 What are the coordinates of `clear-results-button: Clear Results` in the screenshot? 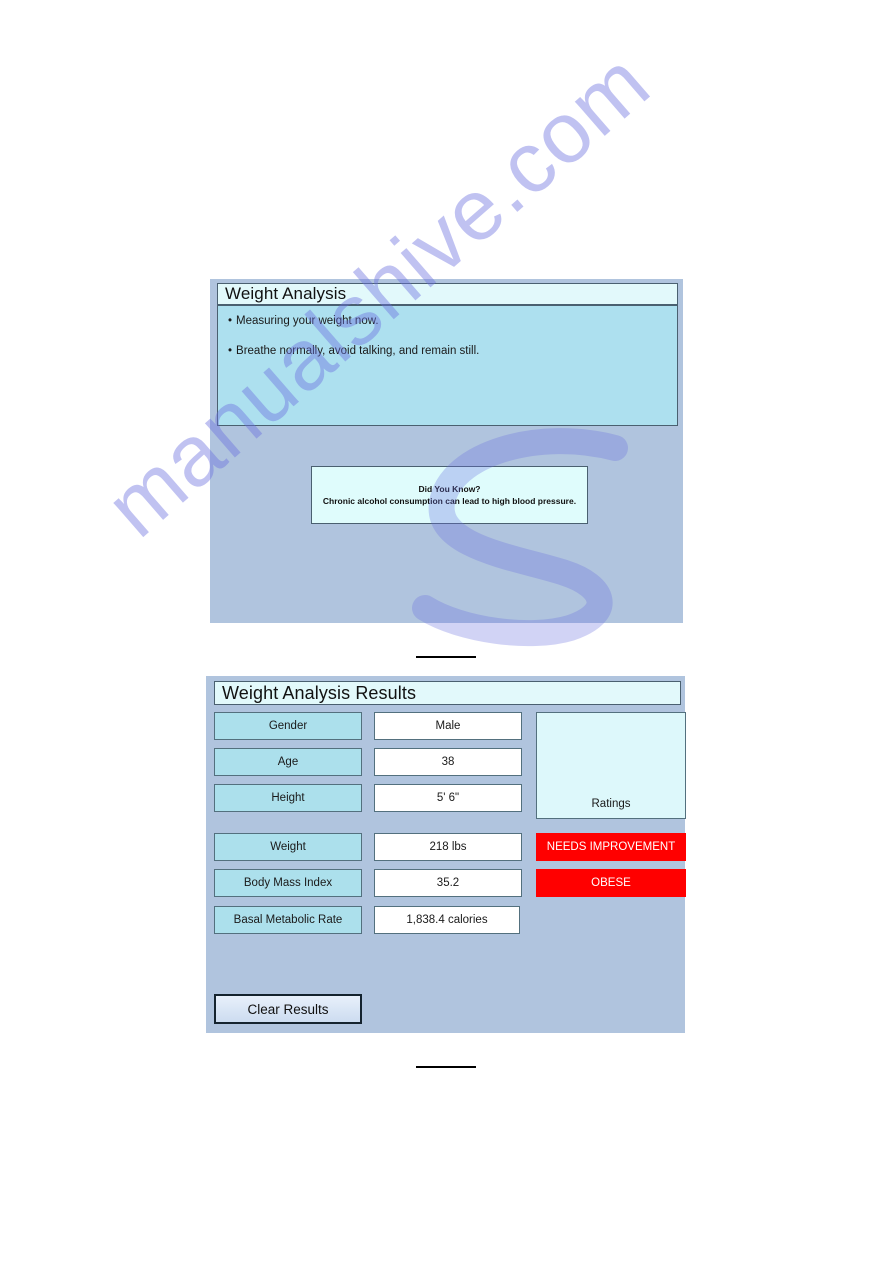 It's located at (288, 1009).